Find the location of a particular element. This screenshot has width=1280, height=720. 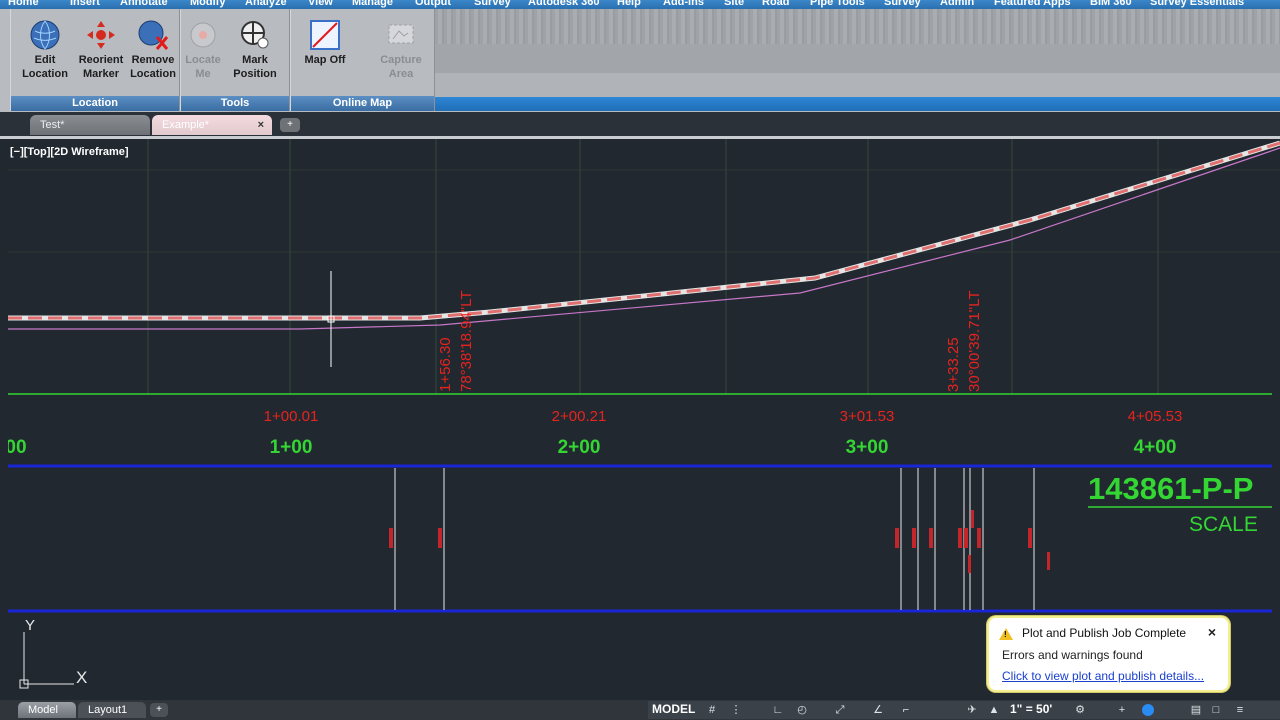

fullscreen-icon: □ is located at coordinates (1216, 710).